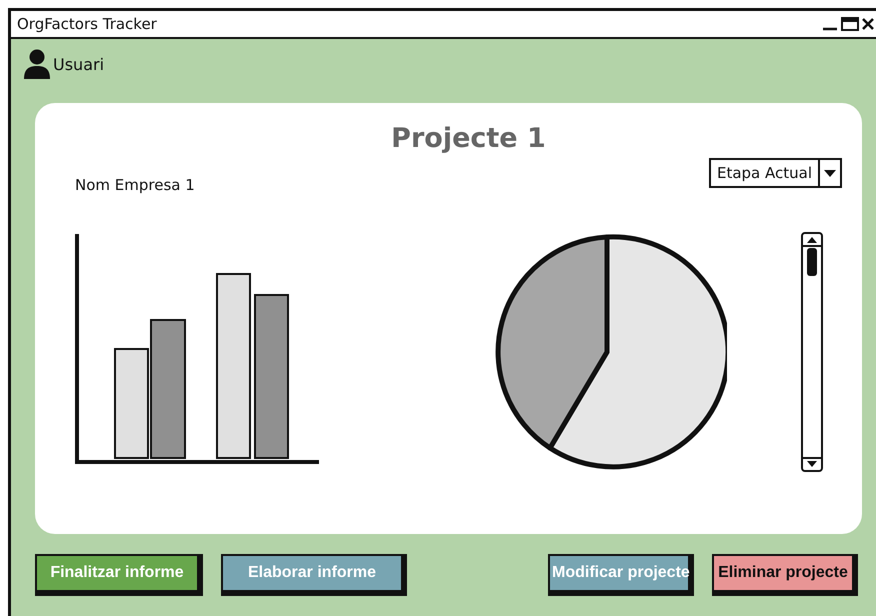  I want to click on company-name: Nom Empresa 1, so click(135, 185).